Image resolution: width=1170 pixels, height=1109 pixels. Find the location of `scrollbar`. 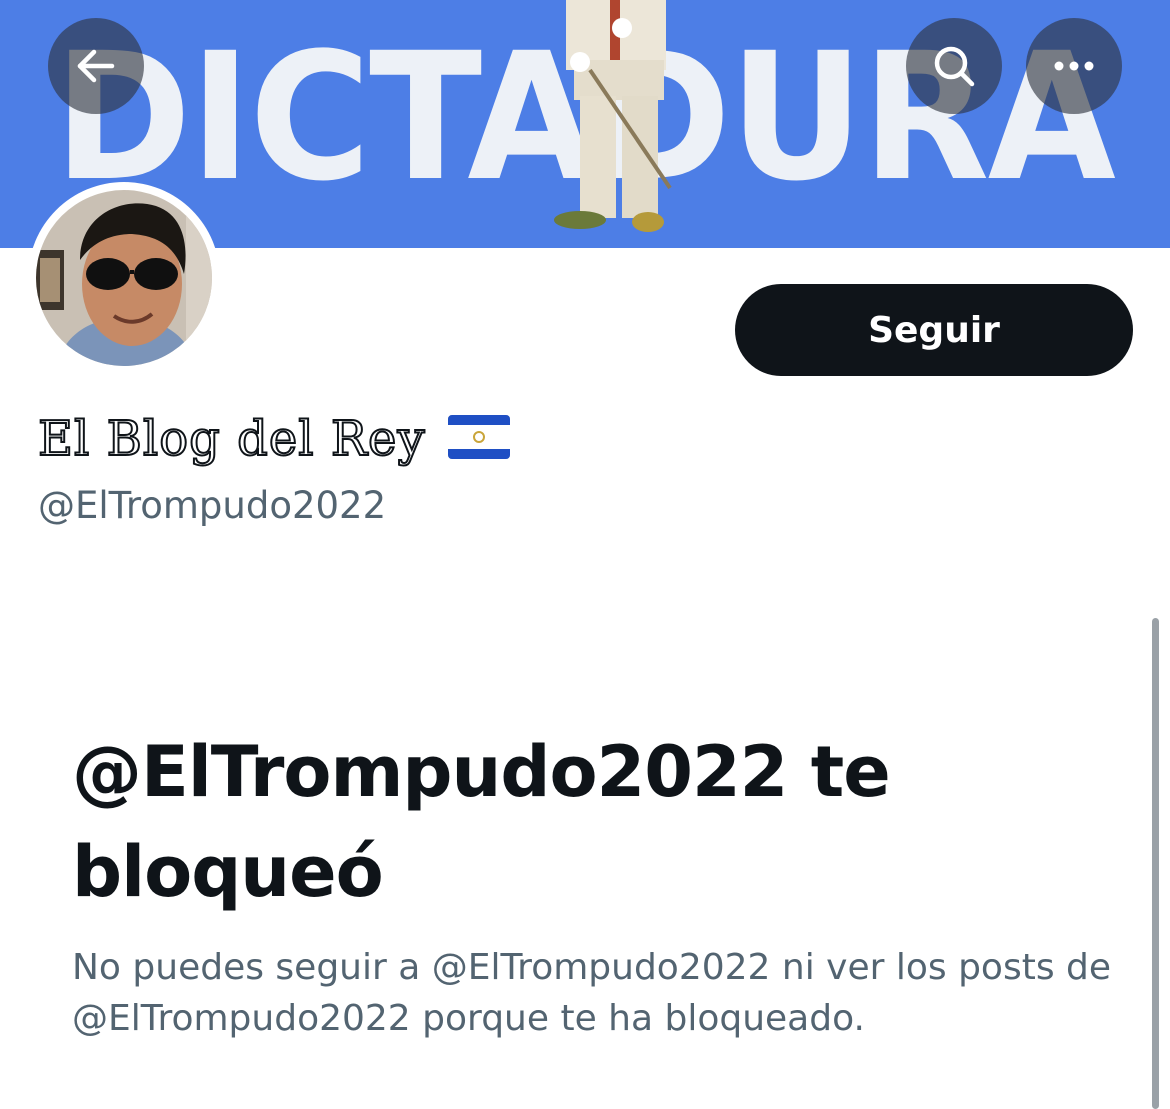

scrollbar is located at coordinates (1155, 863).